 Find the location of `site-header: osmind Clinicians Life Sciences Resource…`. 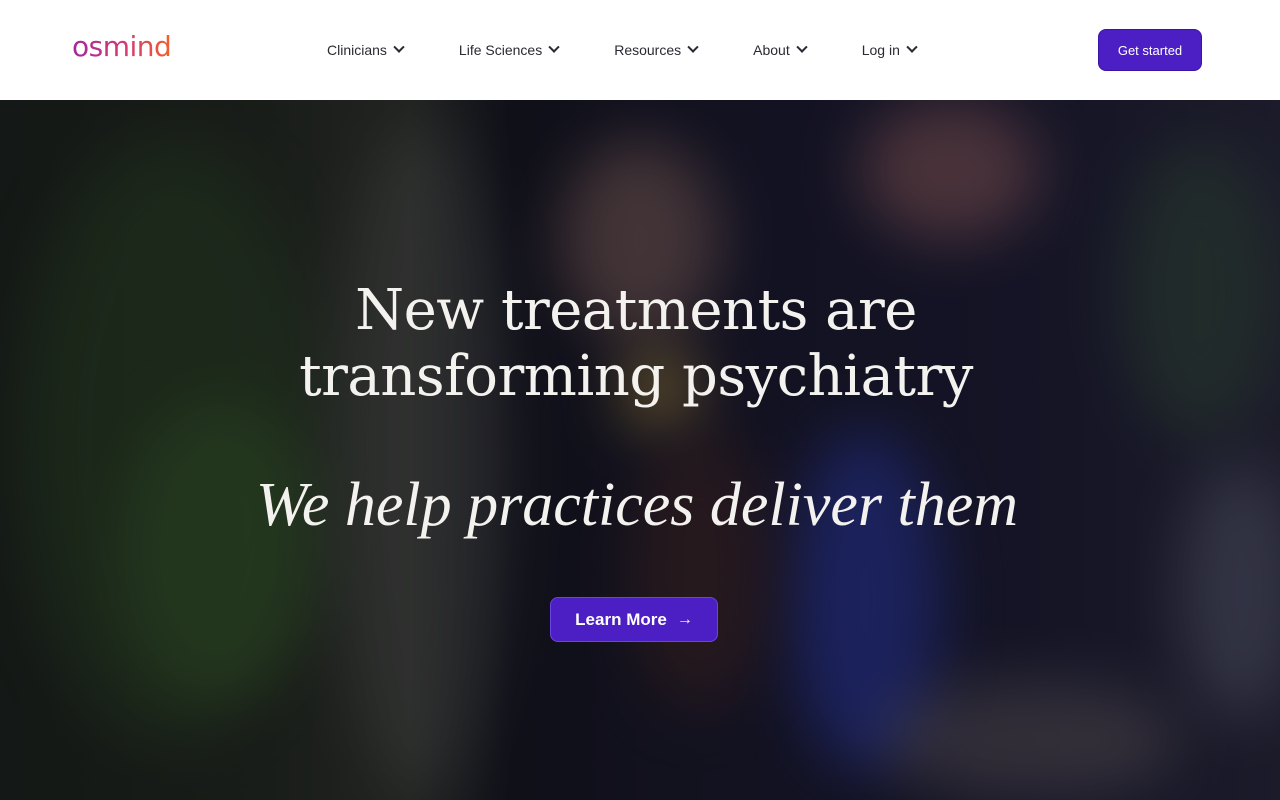

site-header: osmind Clinicians Life Sciences Resource… is located at coordinates (640, 50).